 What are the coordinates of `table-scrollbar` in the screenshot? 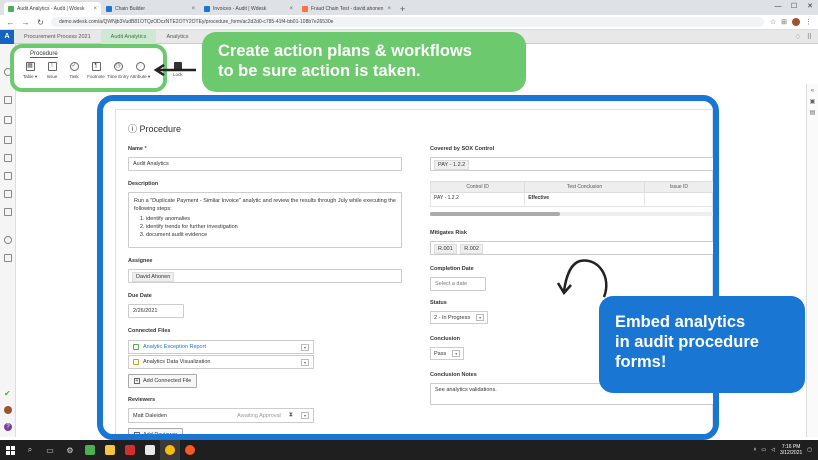 It's located at (571, 214).